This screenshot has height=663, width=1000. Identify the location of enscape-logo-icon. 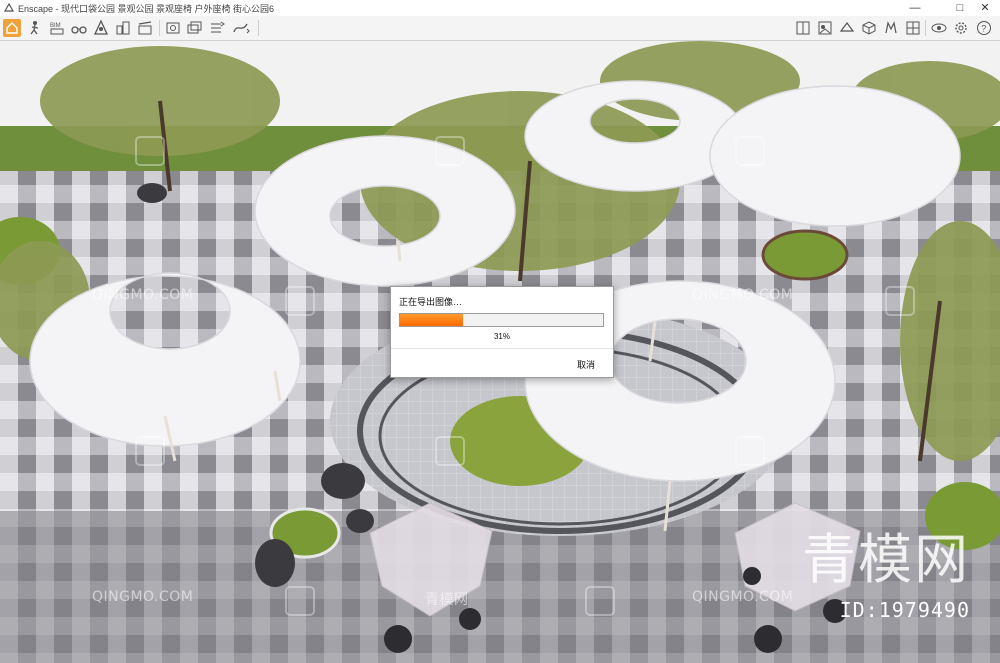
(9, 7).